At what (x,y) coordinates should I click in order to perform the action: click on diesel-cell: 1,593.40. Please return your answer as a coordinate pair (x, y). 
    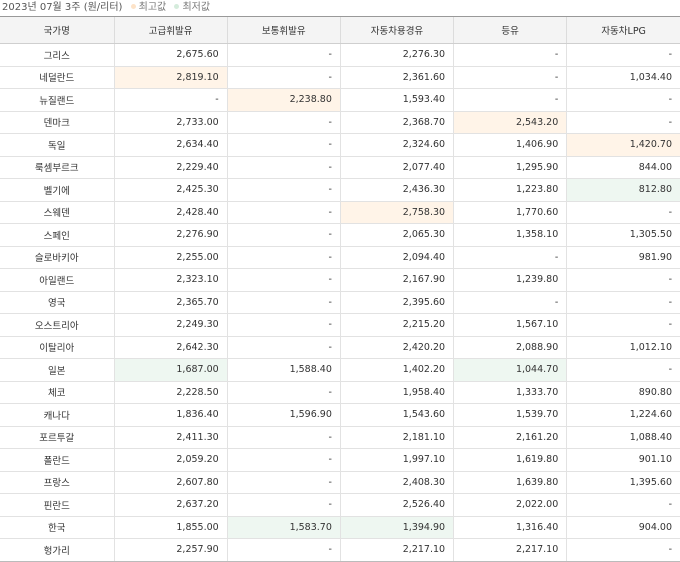
    Looking at the image, I should click on (396, 100).